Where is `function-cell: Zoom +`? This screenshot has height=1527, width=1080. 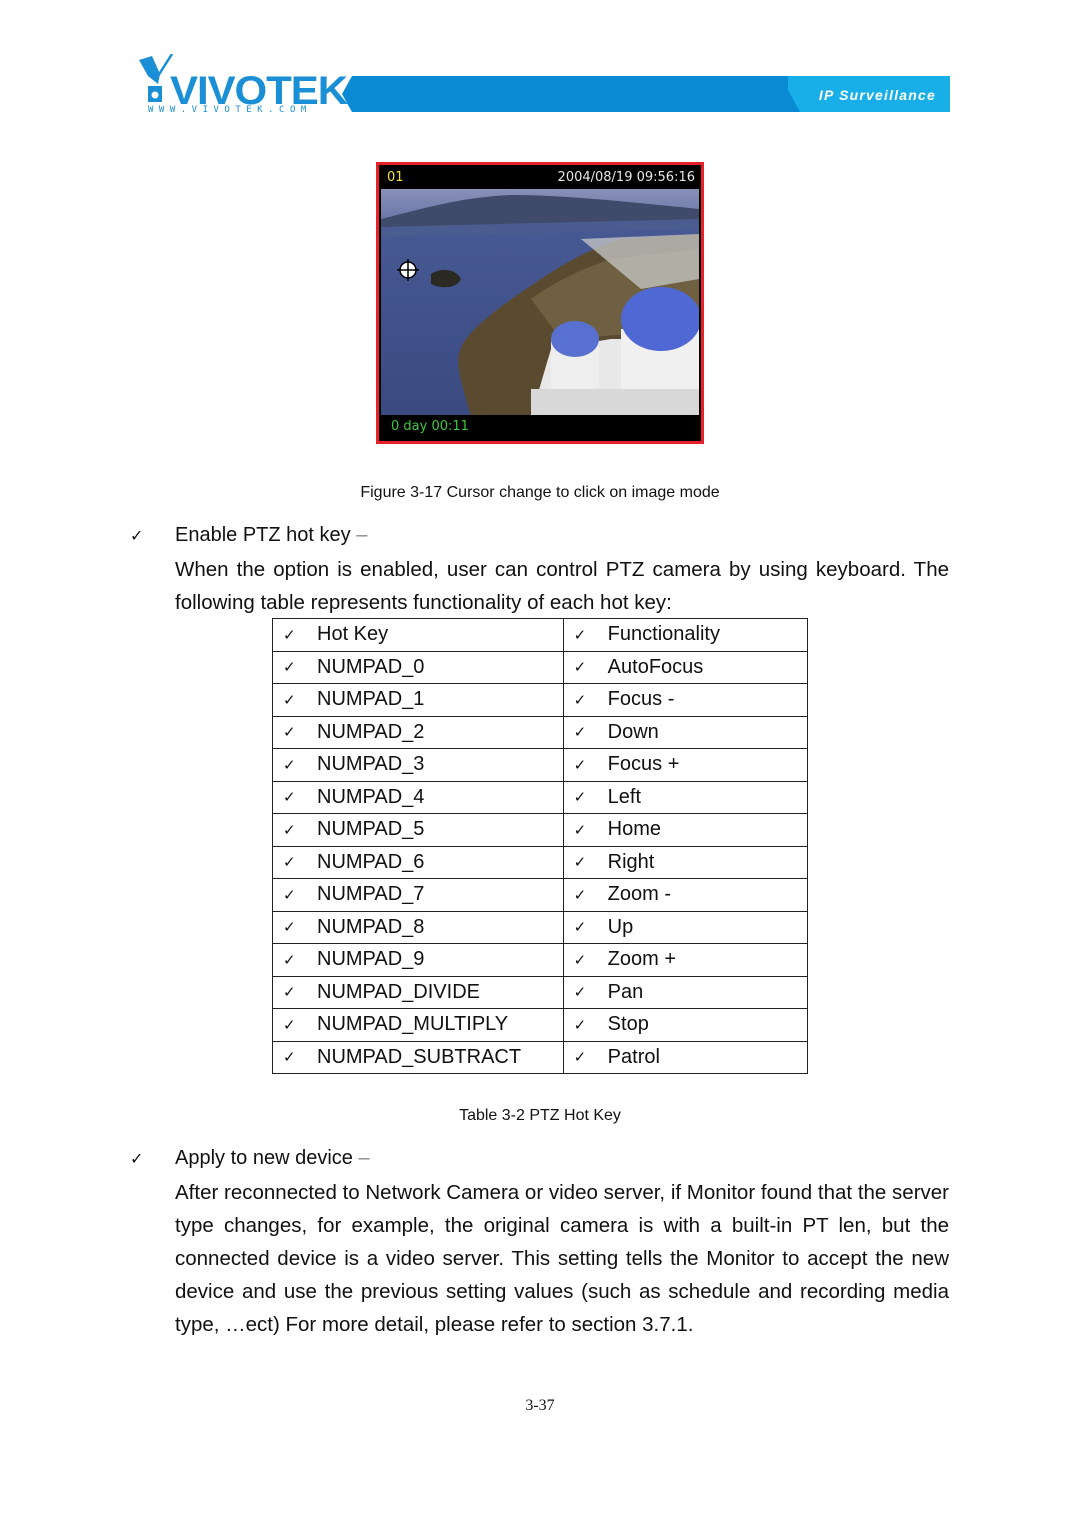 function-cell: Zoom + is located at coordinates (642, 959).